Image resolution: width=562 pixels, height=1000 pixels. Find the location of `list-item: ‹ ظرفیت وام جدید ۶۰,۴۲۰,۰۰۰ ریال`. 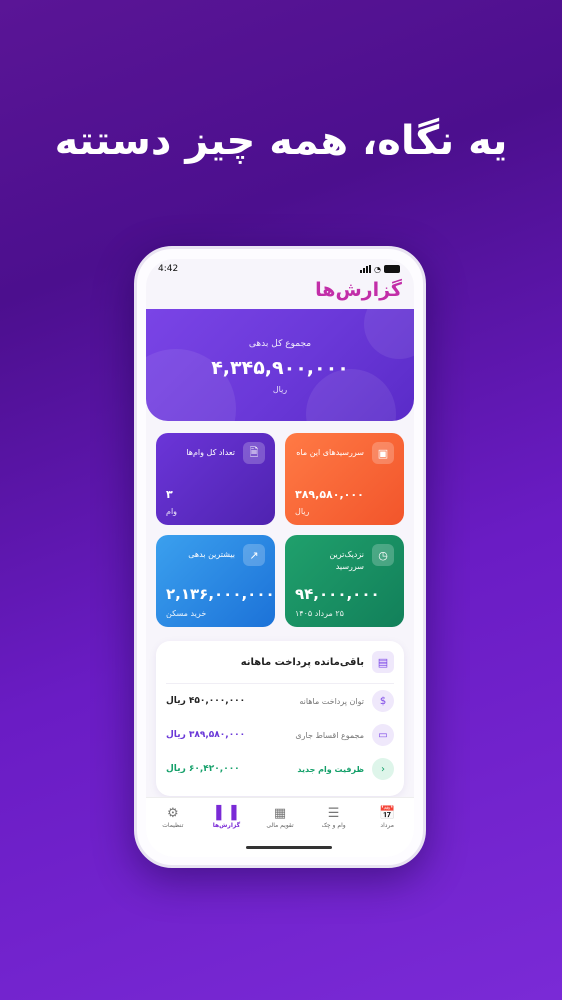

list-item: ‹ ظرفیت وام جدید ۶۰,۴۲۰,۰۰۰ ریال is located at coordinates (280, 769).